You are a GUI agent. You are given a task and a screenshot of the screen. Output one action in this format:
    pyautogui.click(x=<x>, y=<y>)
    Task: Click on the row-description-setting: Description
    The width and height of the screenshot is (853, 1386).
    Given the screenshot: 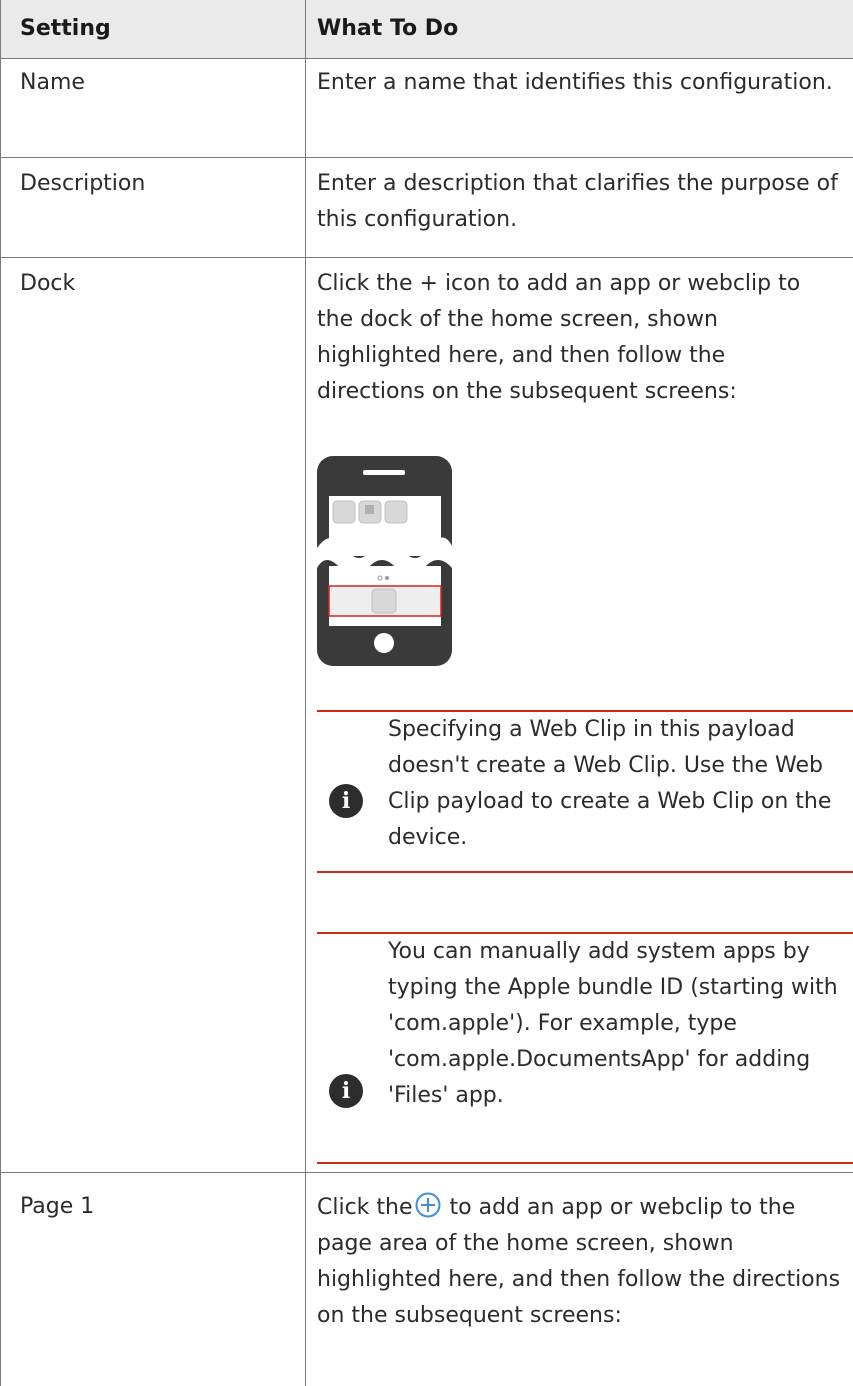 What is the action you would take?
    pyautogui.click(x=83, y=183)
    